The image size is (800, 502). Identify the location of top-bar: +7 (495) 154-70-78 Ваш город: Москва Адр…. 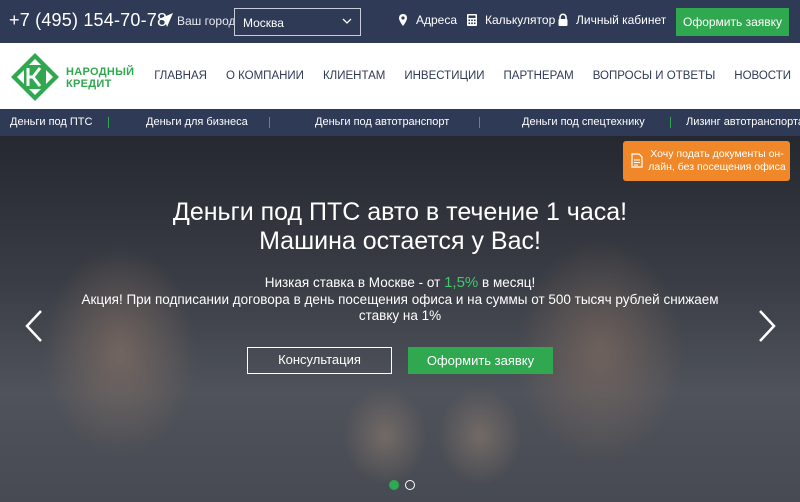
(400, 21).